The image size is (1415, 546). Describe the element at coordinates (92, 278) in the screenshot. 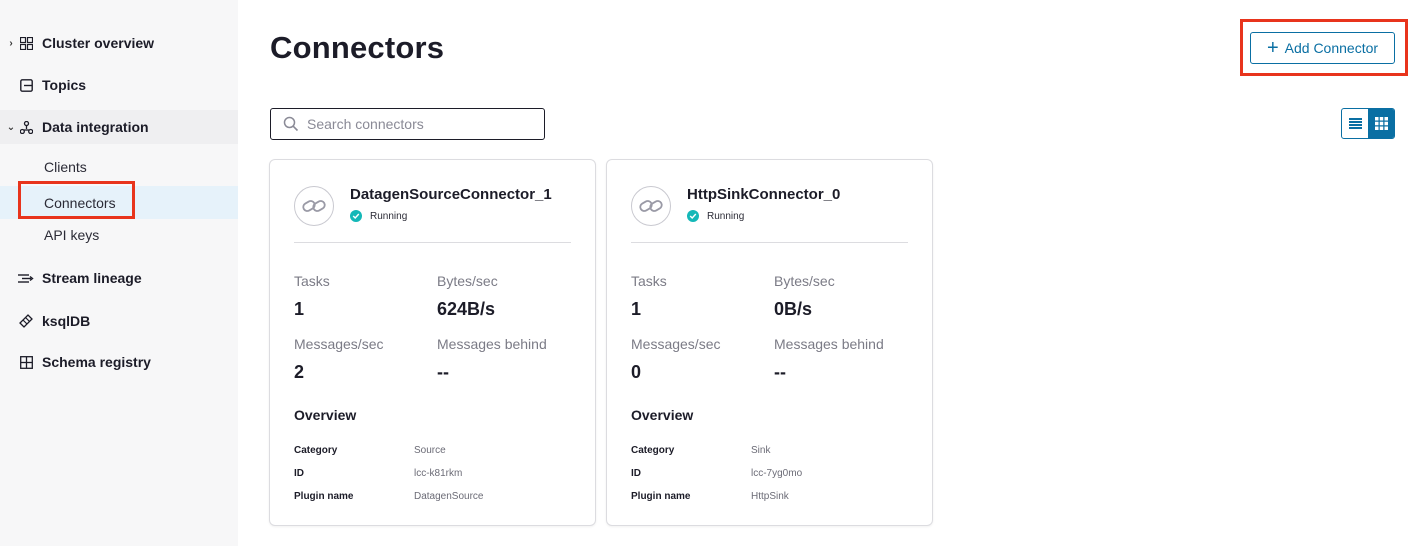

I see `sidebar-item-label: Stream lineage` at that location.